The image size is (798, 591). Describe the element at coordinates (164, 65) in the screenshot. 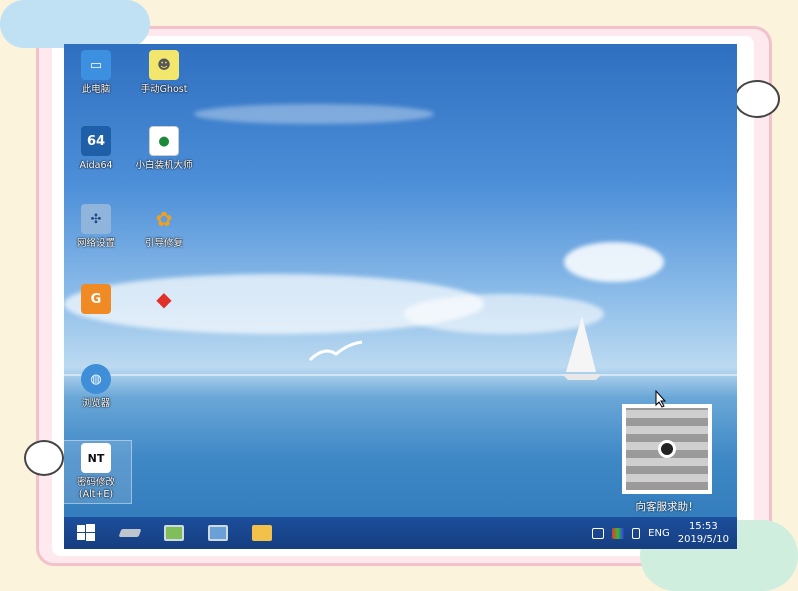

I see `ghost-icon: ☻` at that location.